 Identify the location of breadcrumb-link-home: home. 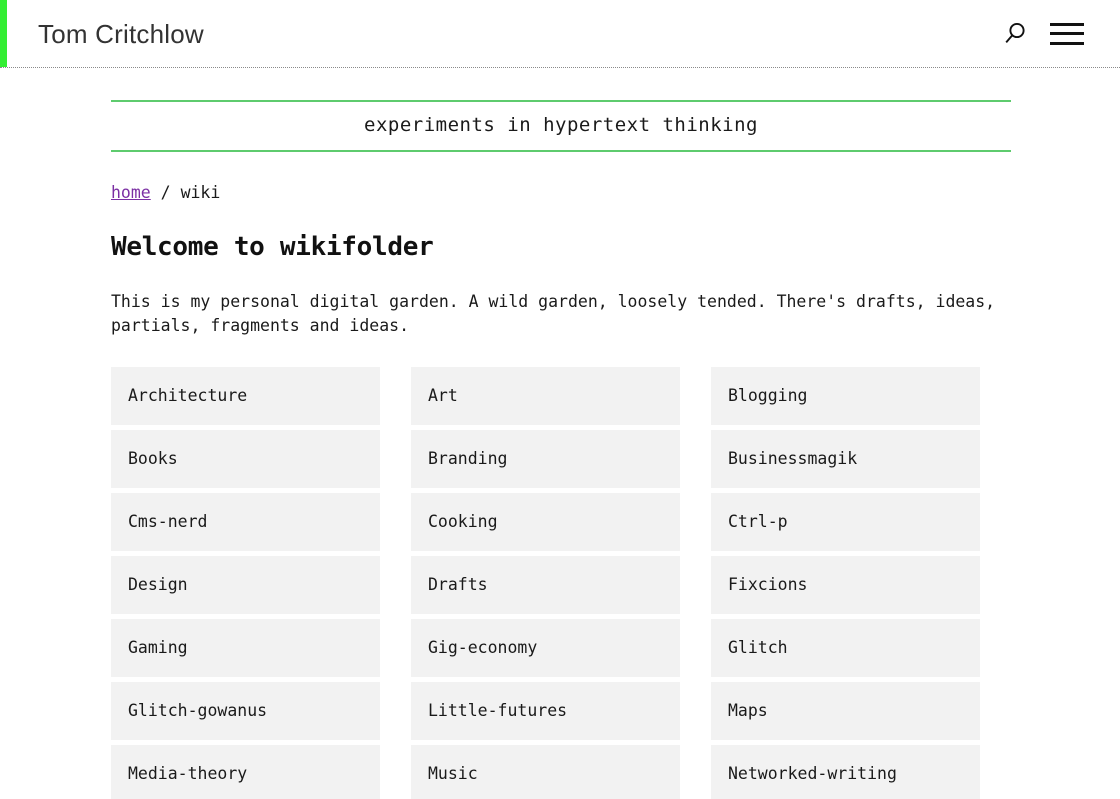
(131, 192).